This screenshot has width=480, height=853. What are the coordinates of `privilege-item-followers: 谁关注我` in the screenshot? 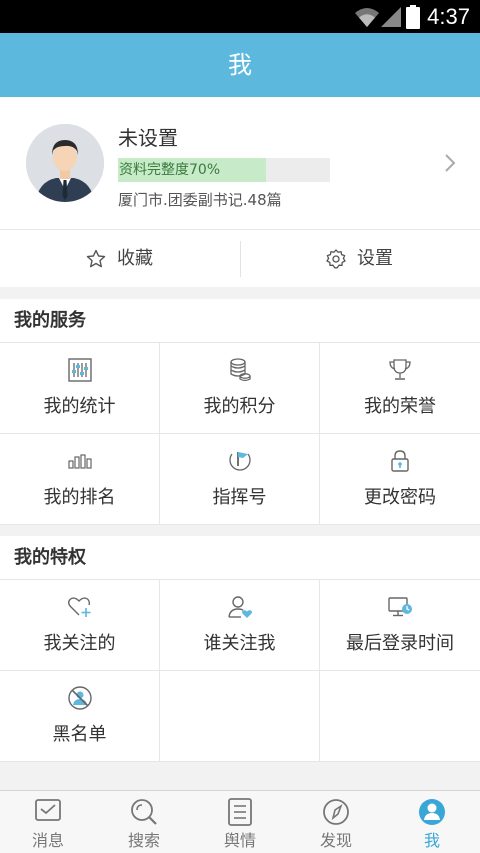 It's located at (240, 625).